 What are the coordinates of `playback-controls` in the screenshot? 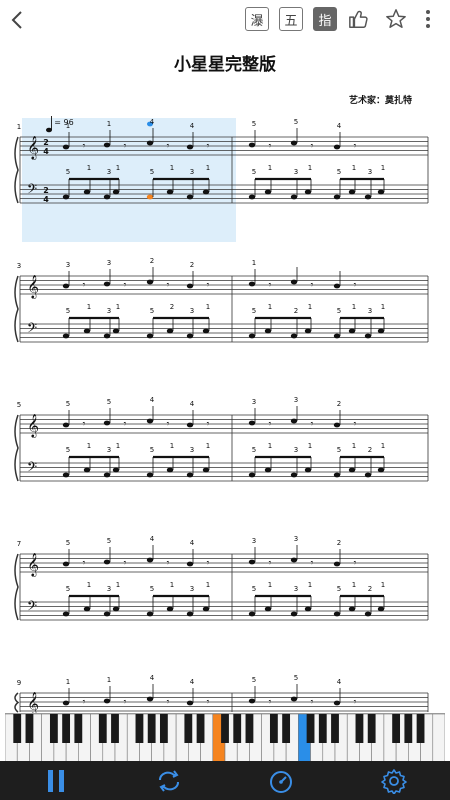 It's located at (225, 780).